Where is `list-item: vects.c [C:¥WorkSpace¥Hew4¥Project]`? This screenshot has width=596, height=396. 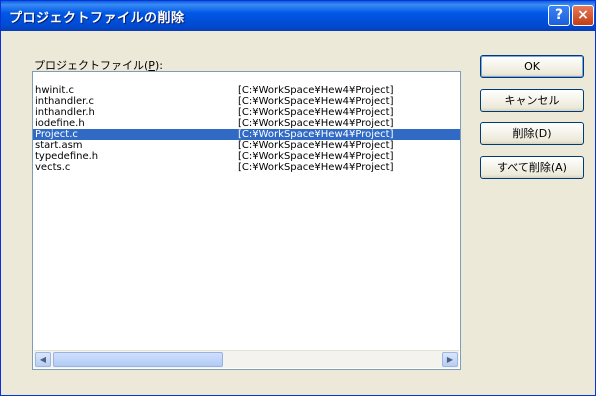
list-item: vects.c [C:¥WorkSpace¥Hew4¥Project] is located at coordinates (246, 167).